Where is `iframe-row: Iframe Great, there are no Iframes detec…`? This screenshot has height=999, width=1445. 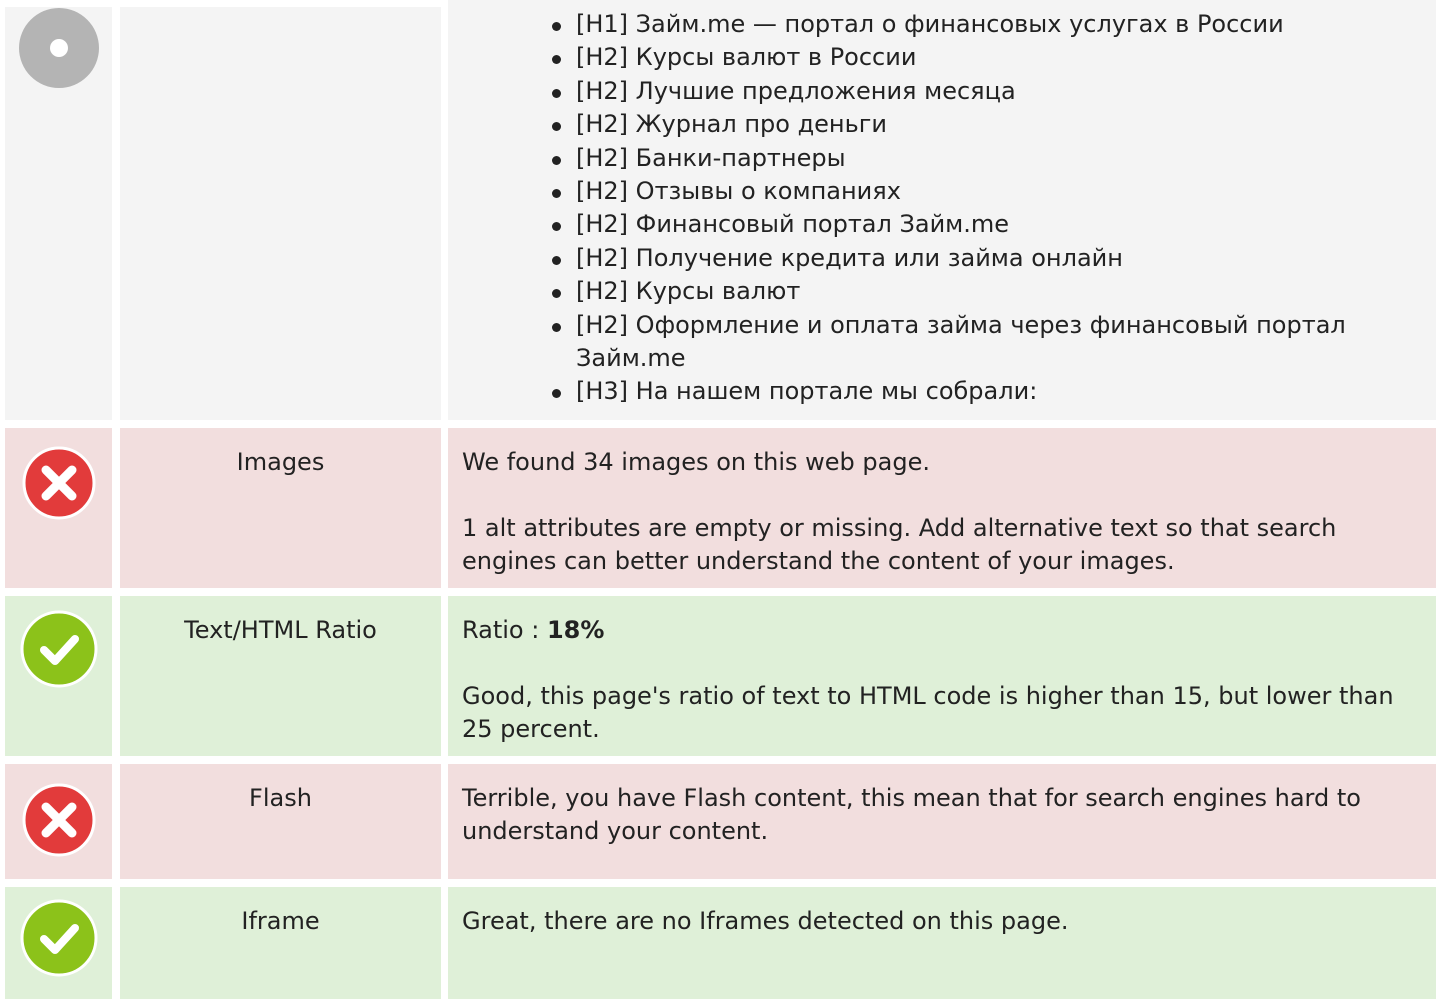
iframe-row: Iframe Great, there are no Iframes detec… is located at coordinates (722, 943).